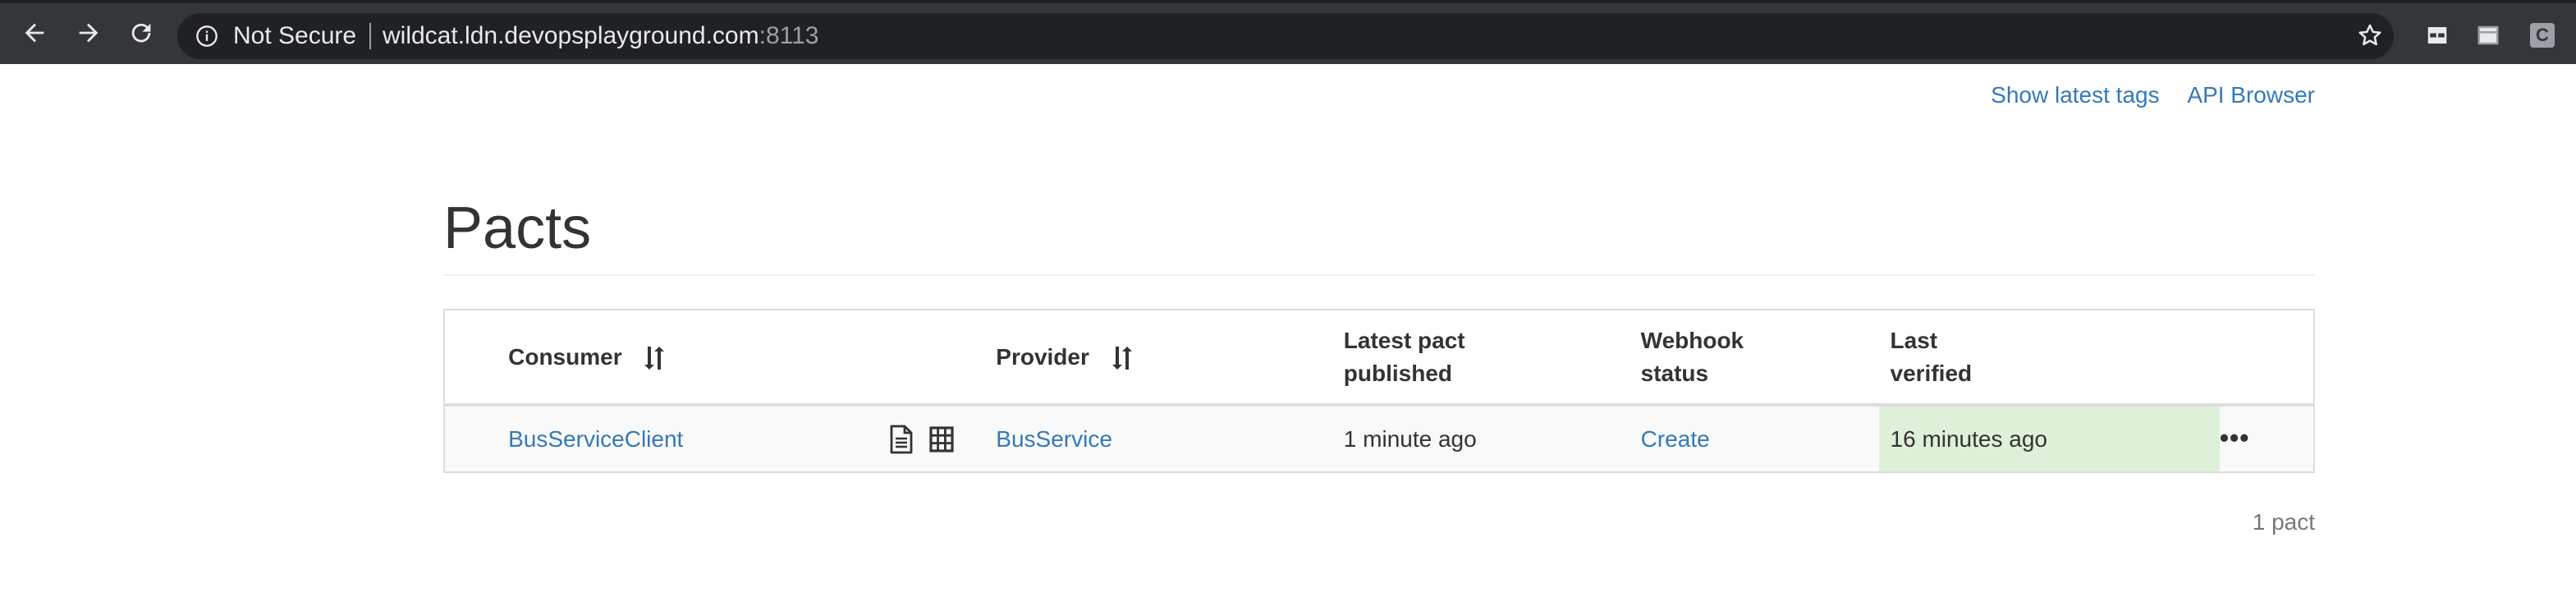  What do you see at coordinates (2542, 35) in the screenshot?
I see `profile-avatar: C` at bounding box center [2542, 35].